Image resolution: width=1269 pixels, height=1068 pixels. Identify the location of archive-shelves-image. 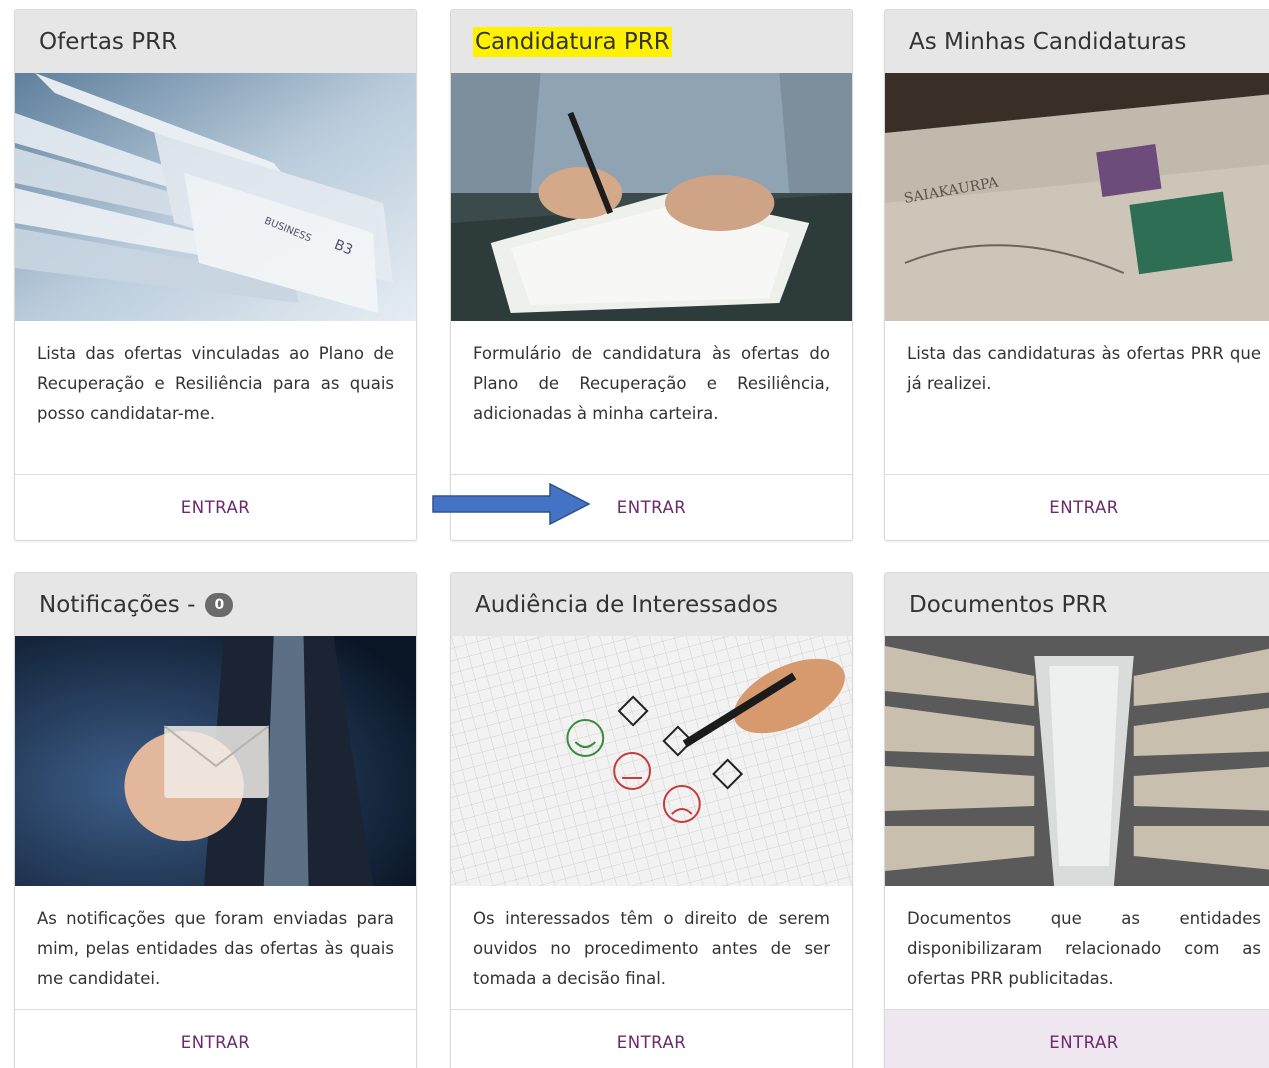
(1077, 761).